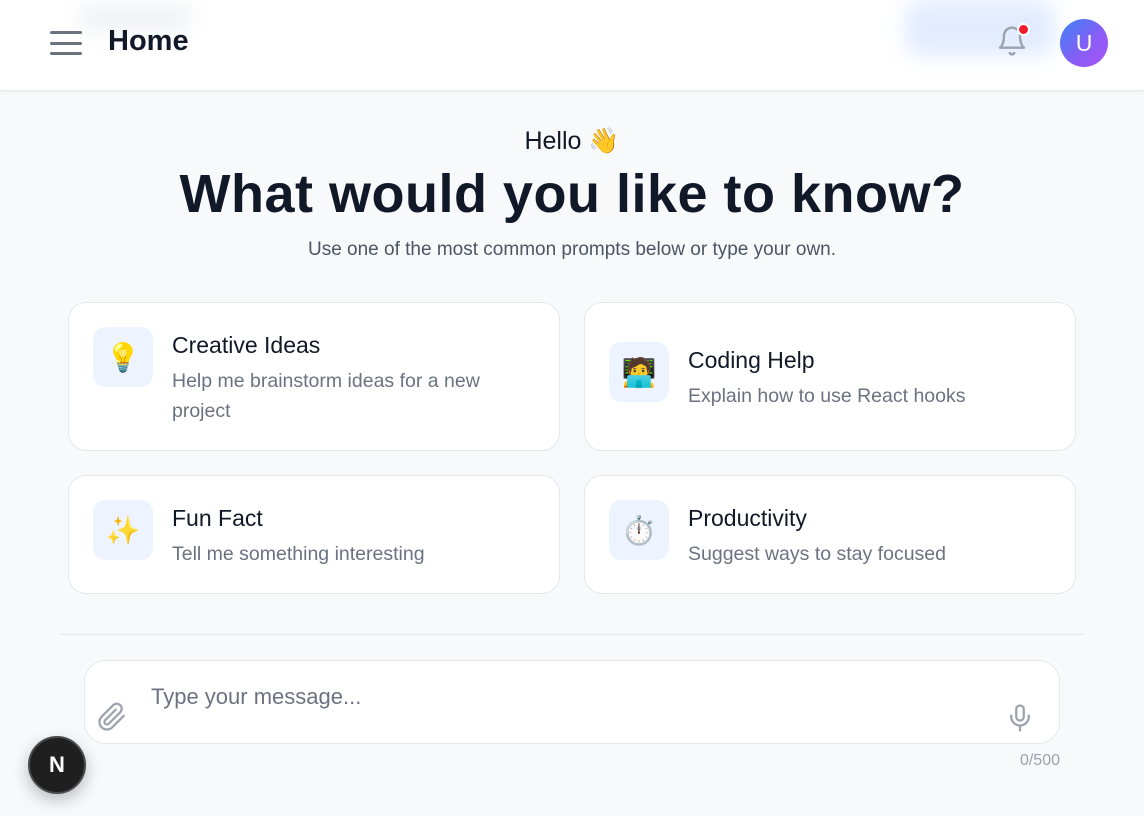 Image resolution: width=1144 pixels, height=816 pixels. I want to click on prompt-card-description: Explain how to use React hooks, so click(827, 396).